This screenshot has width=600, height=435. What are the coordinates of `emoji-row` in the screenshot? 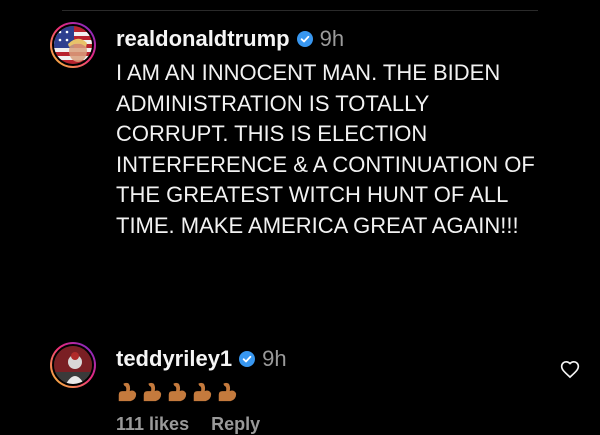 It's located at (328, 392).